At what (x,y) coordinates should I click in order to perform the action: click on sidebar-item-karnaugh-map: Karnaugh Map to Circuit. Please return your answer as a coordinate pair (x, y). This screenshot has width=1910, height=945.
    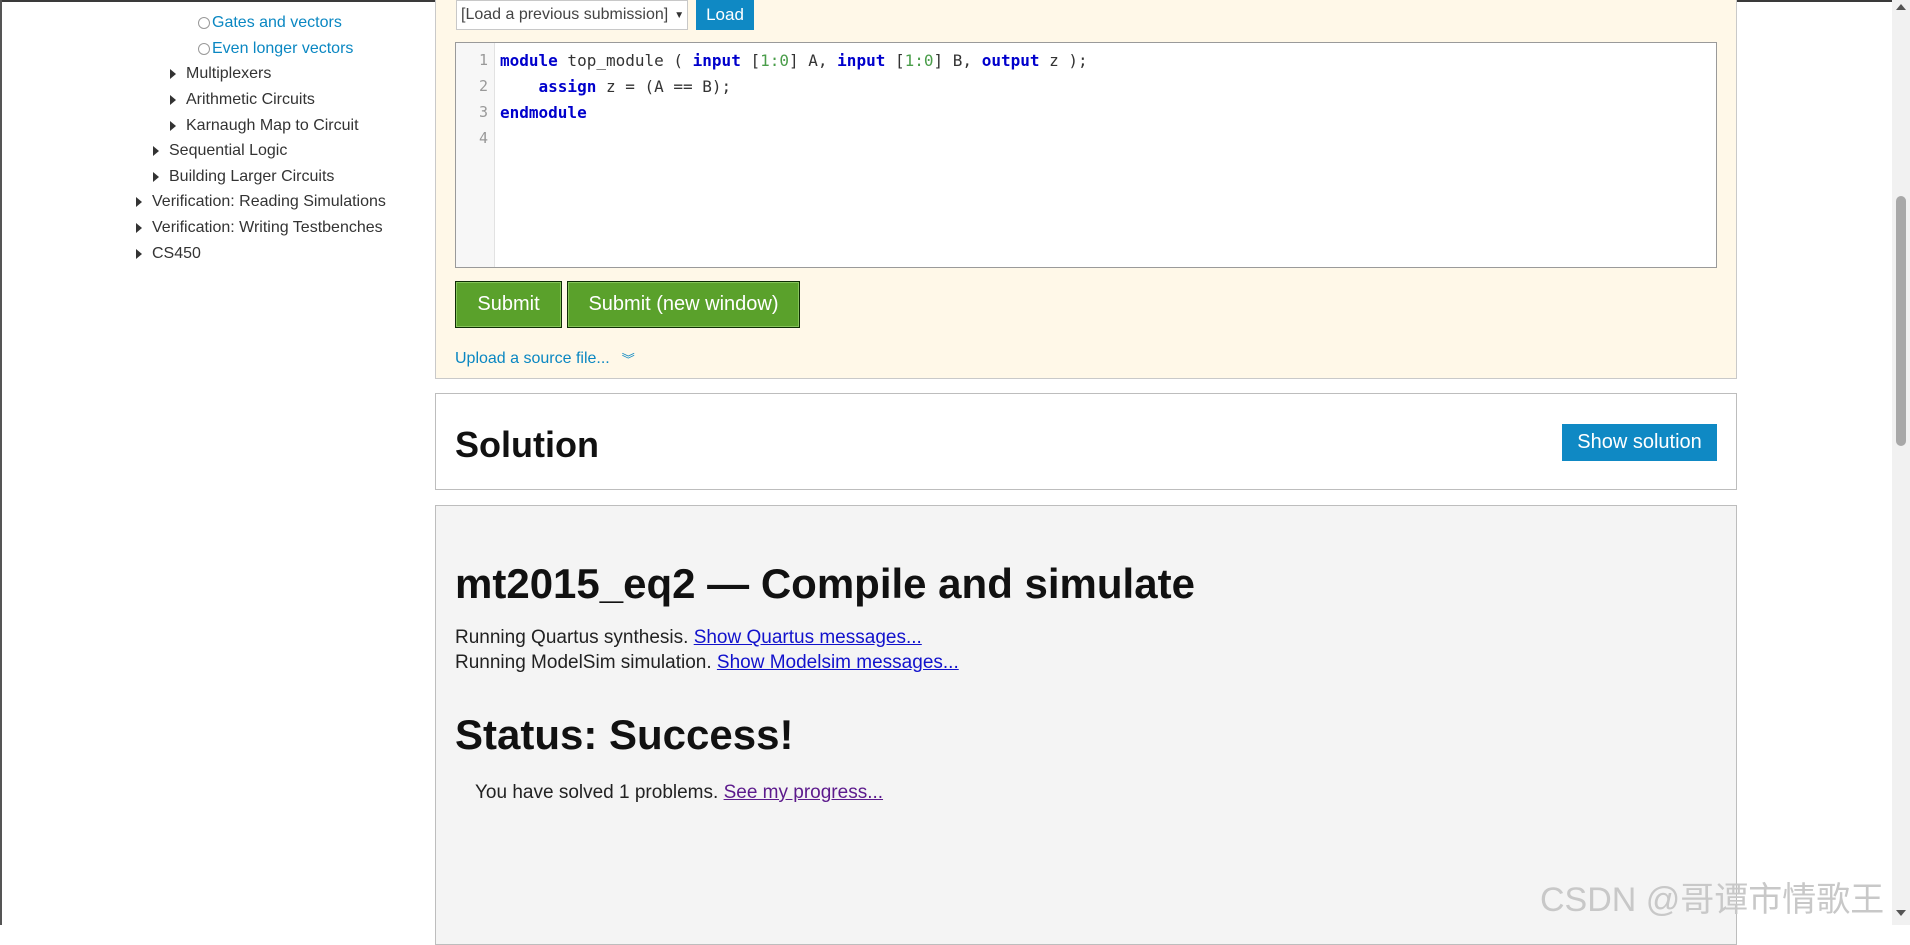
    Looking at the image, I should click on (264, 126).